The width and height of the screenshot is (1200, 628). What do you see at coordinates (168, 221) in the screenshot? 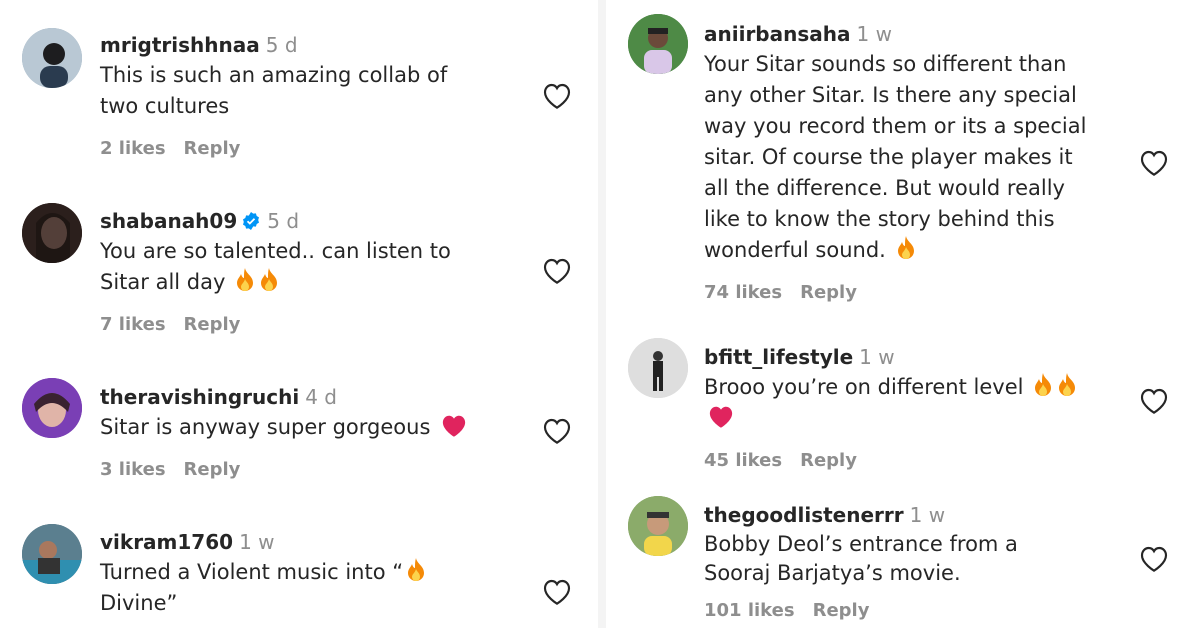
I see `comment-username: shabanah09` at bounding box center [168, 221].